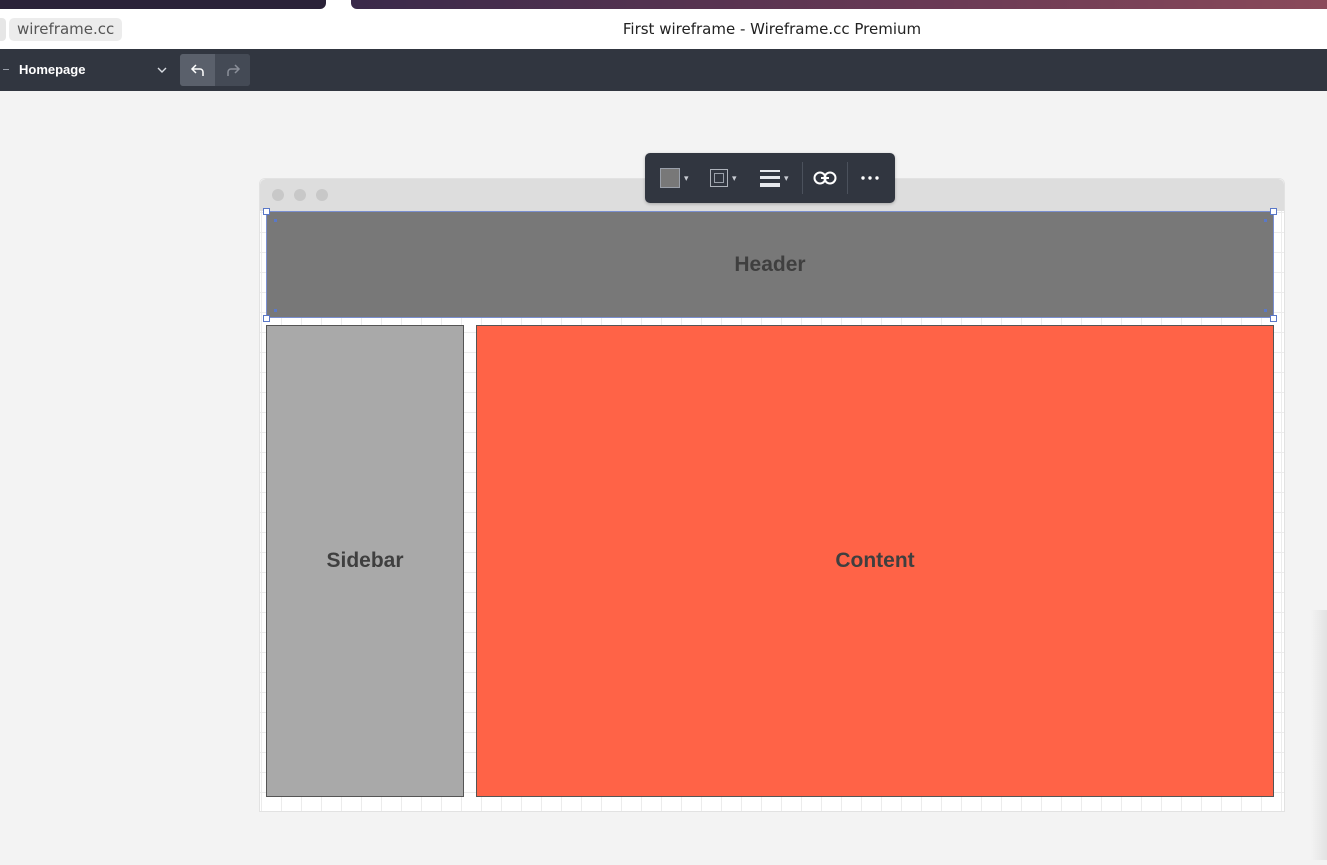 This screenshot has height=865, width=1327. I want to click on more-options-button, so click(870, 178).